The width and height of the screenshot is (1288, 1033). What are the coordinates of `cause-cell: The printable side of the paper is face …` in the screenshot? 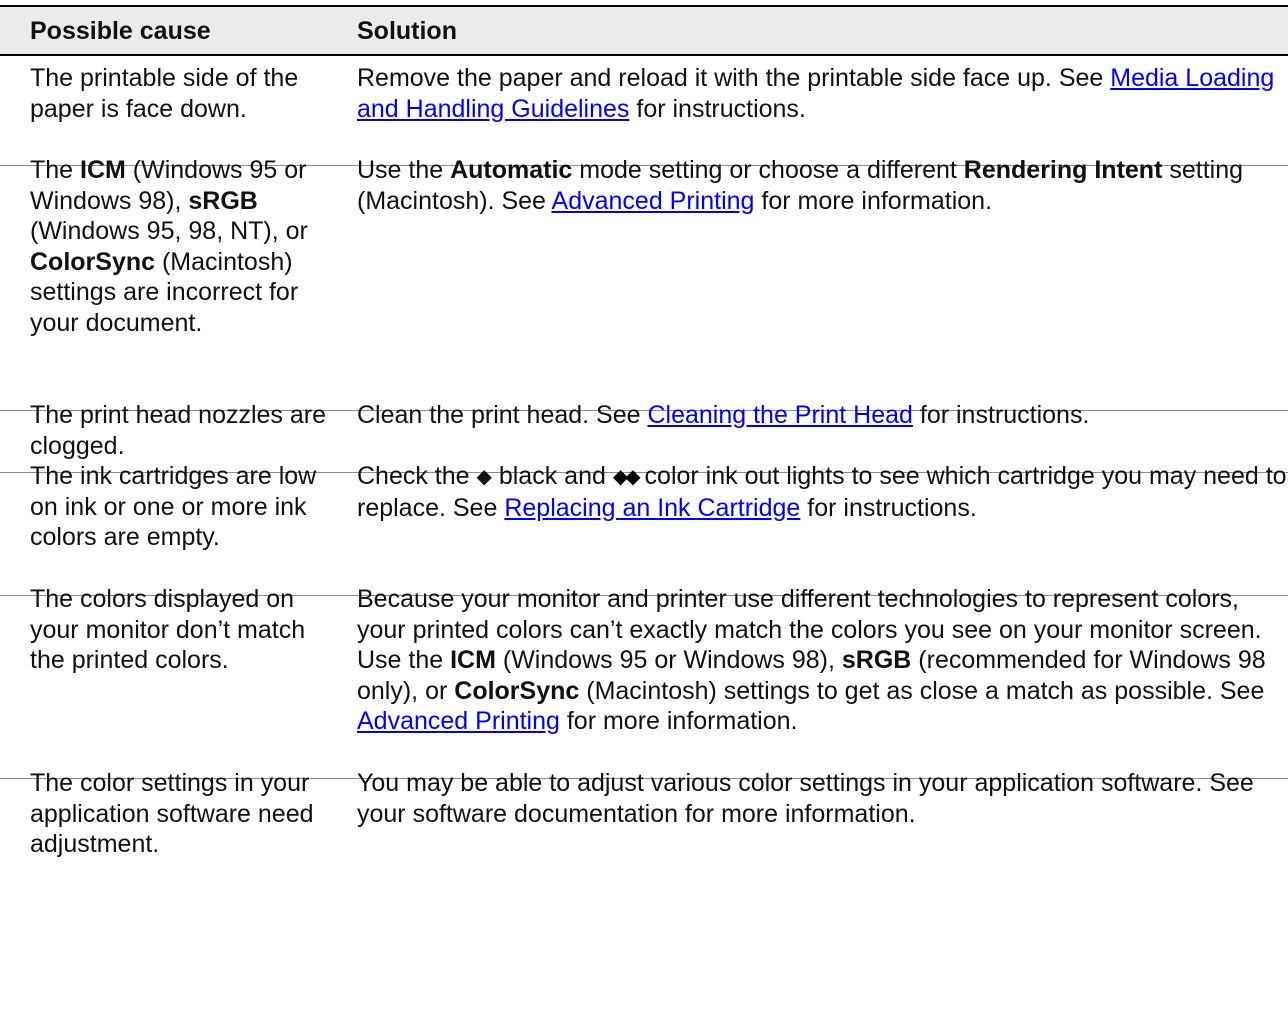 It's located at (180, 93).